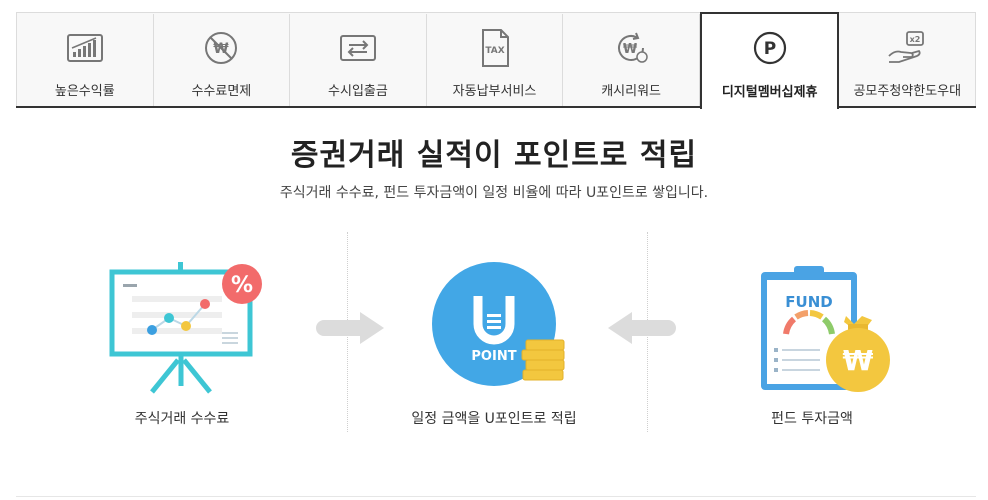 This screenshot has width=988, height=500. What do you see at coordinates (808, 302) in the screenshot?
I see `fund-label: FUND` at bounding box center [808, 302].